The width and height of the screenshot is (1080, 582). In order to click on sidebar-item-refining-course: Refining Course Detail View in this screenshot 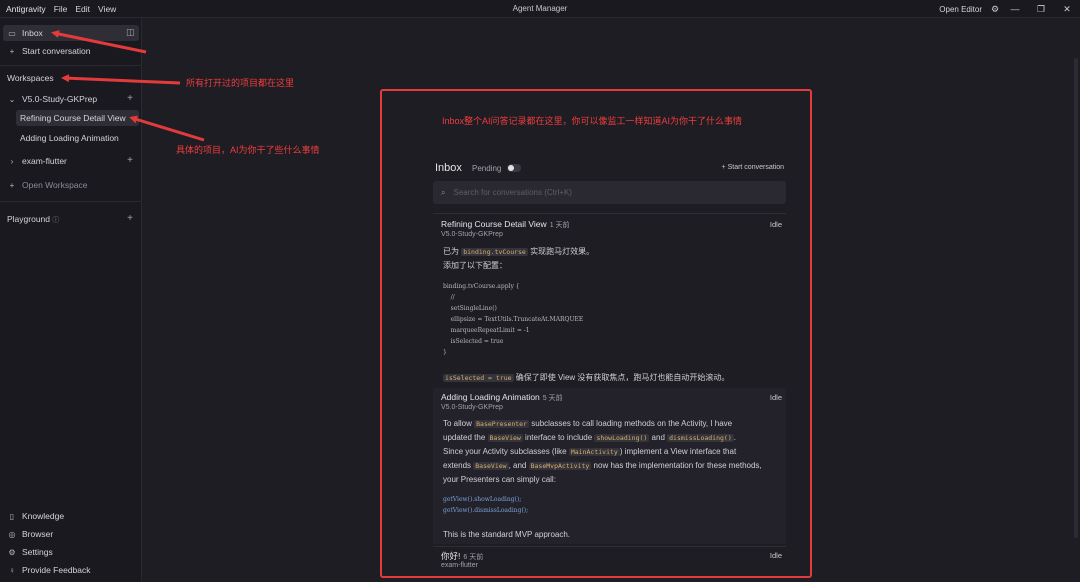, I will do `click(77, 118)`.